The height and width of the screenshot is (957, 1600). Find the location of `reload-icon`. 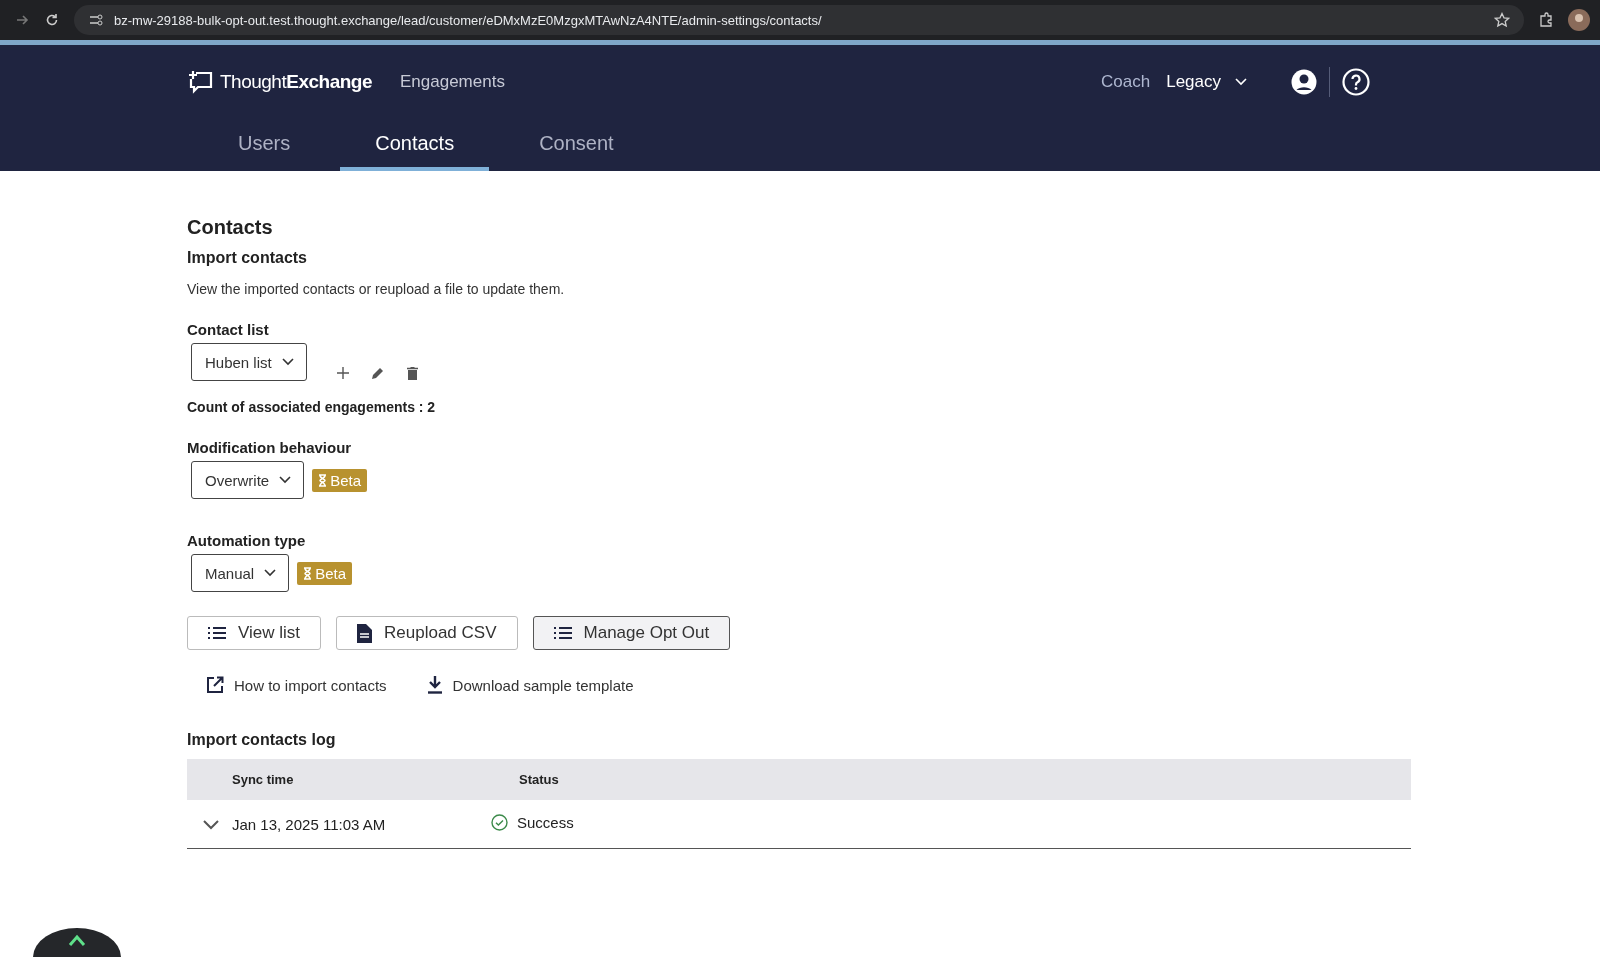

reload-icon is located at coordinates (52, 20).